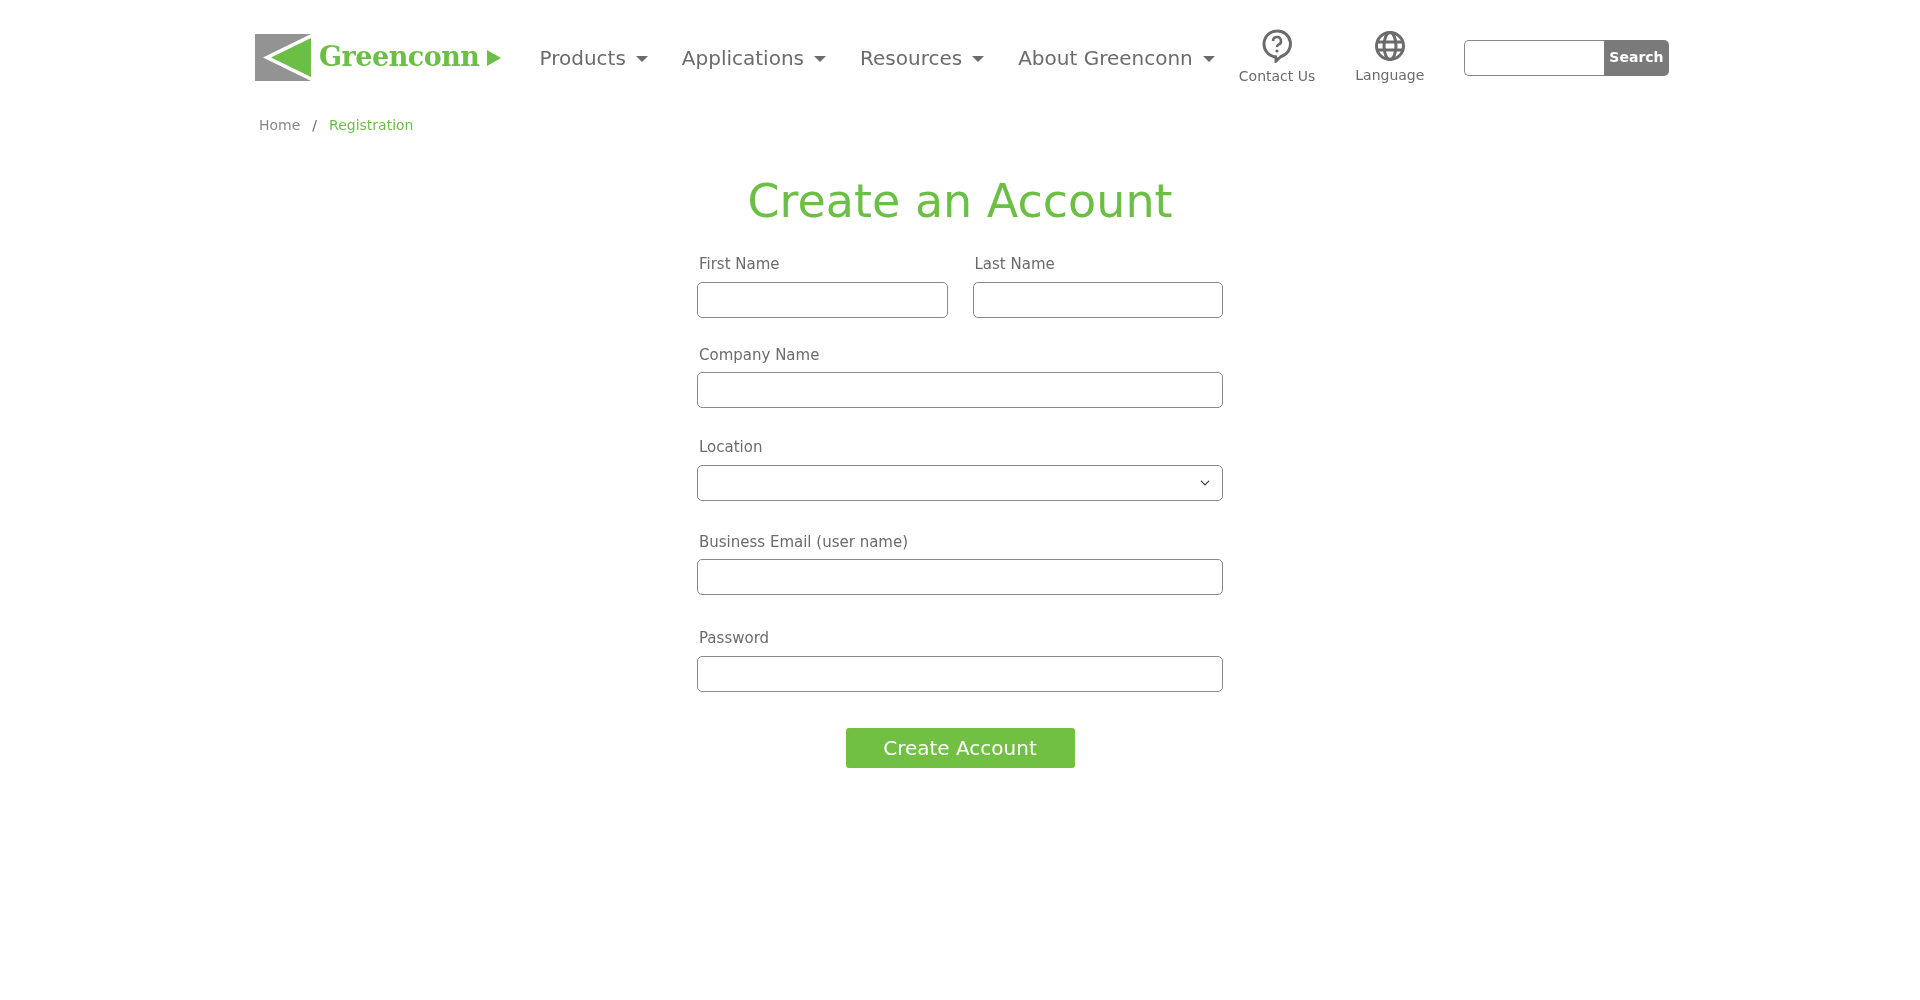 Image resolution: width=1920 pixels, height=1000 pixels. I want to click on utility-link: Contact Us, so click(1277, 57).